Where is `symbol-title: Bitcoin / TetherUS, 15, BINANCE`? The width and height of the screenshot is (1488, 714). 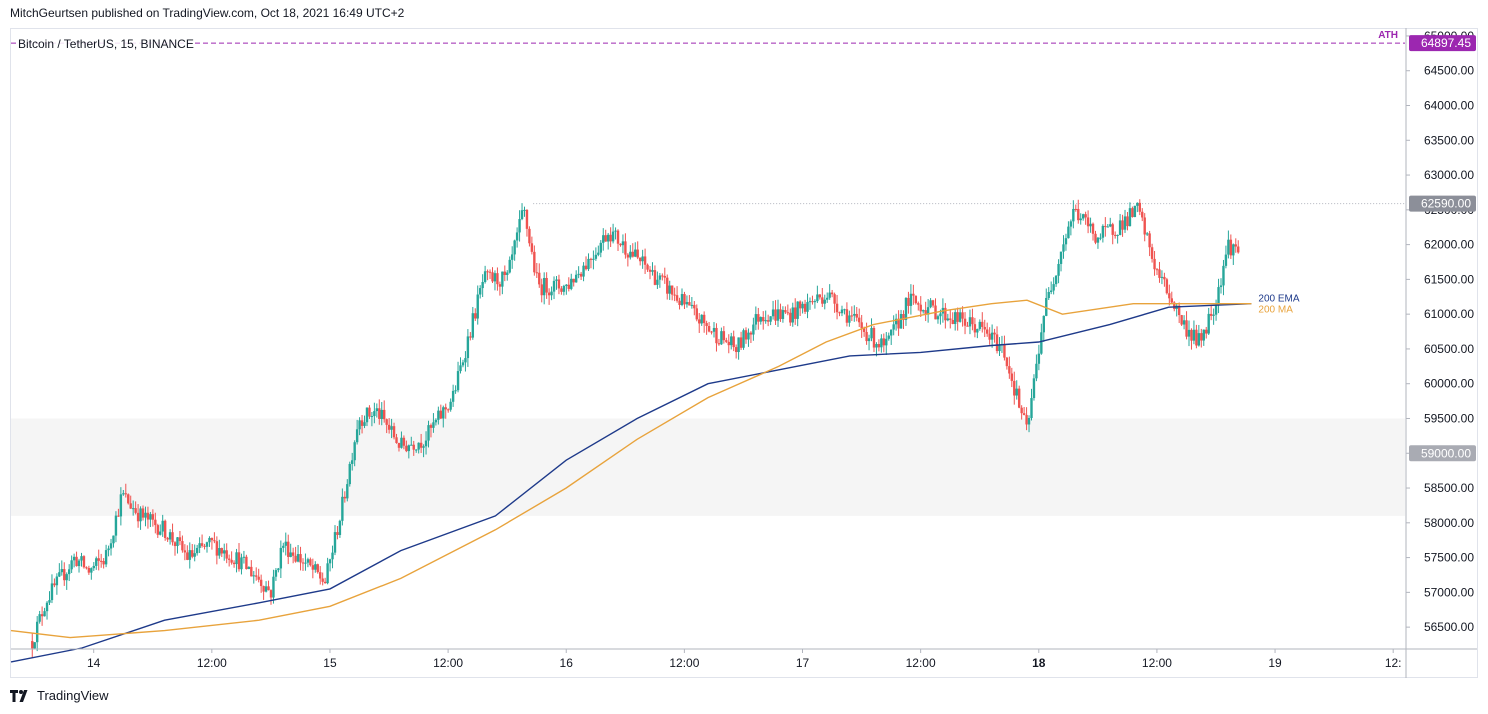 symbol-title: Bitcoin / TetherUS, 15, BINANCE is located at coordinates (106, 44).